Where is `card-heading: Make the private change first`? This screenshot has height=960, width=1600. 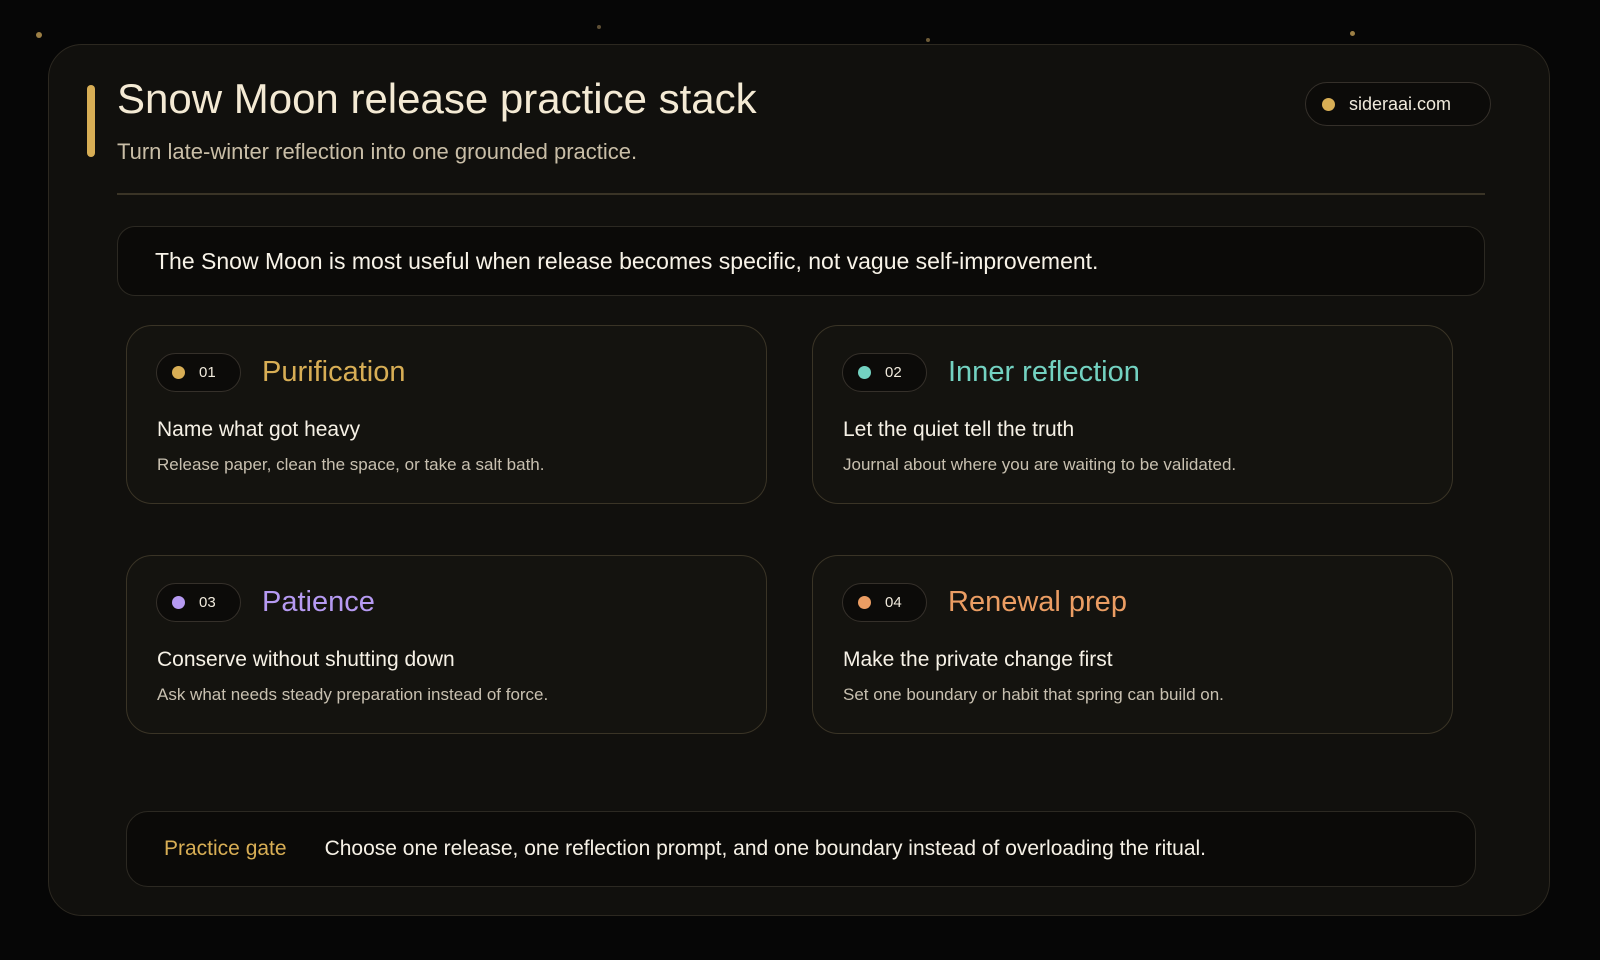
card-heading: Make the private change first is located at coordinates (978, 659).